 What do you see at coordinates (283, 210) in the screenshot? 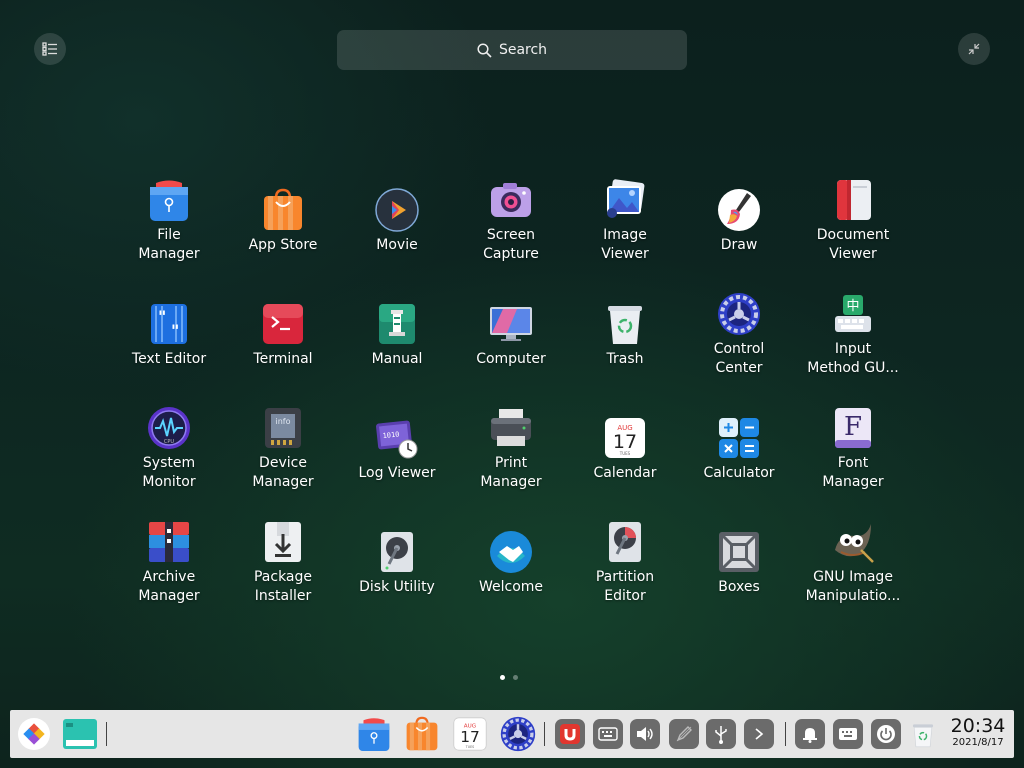
I see `app-store-icon` at bounding box center [283, 210].